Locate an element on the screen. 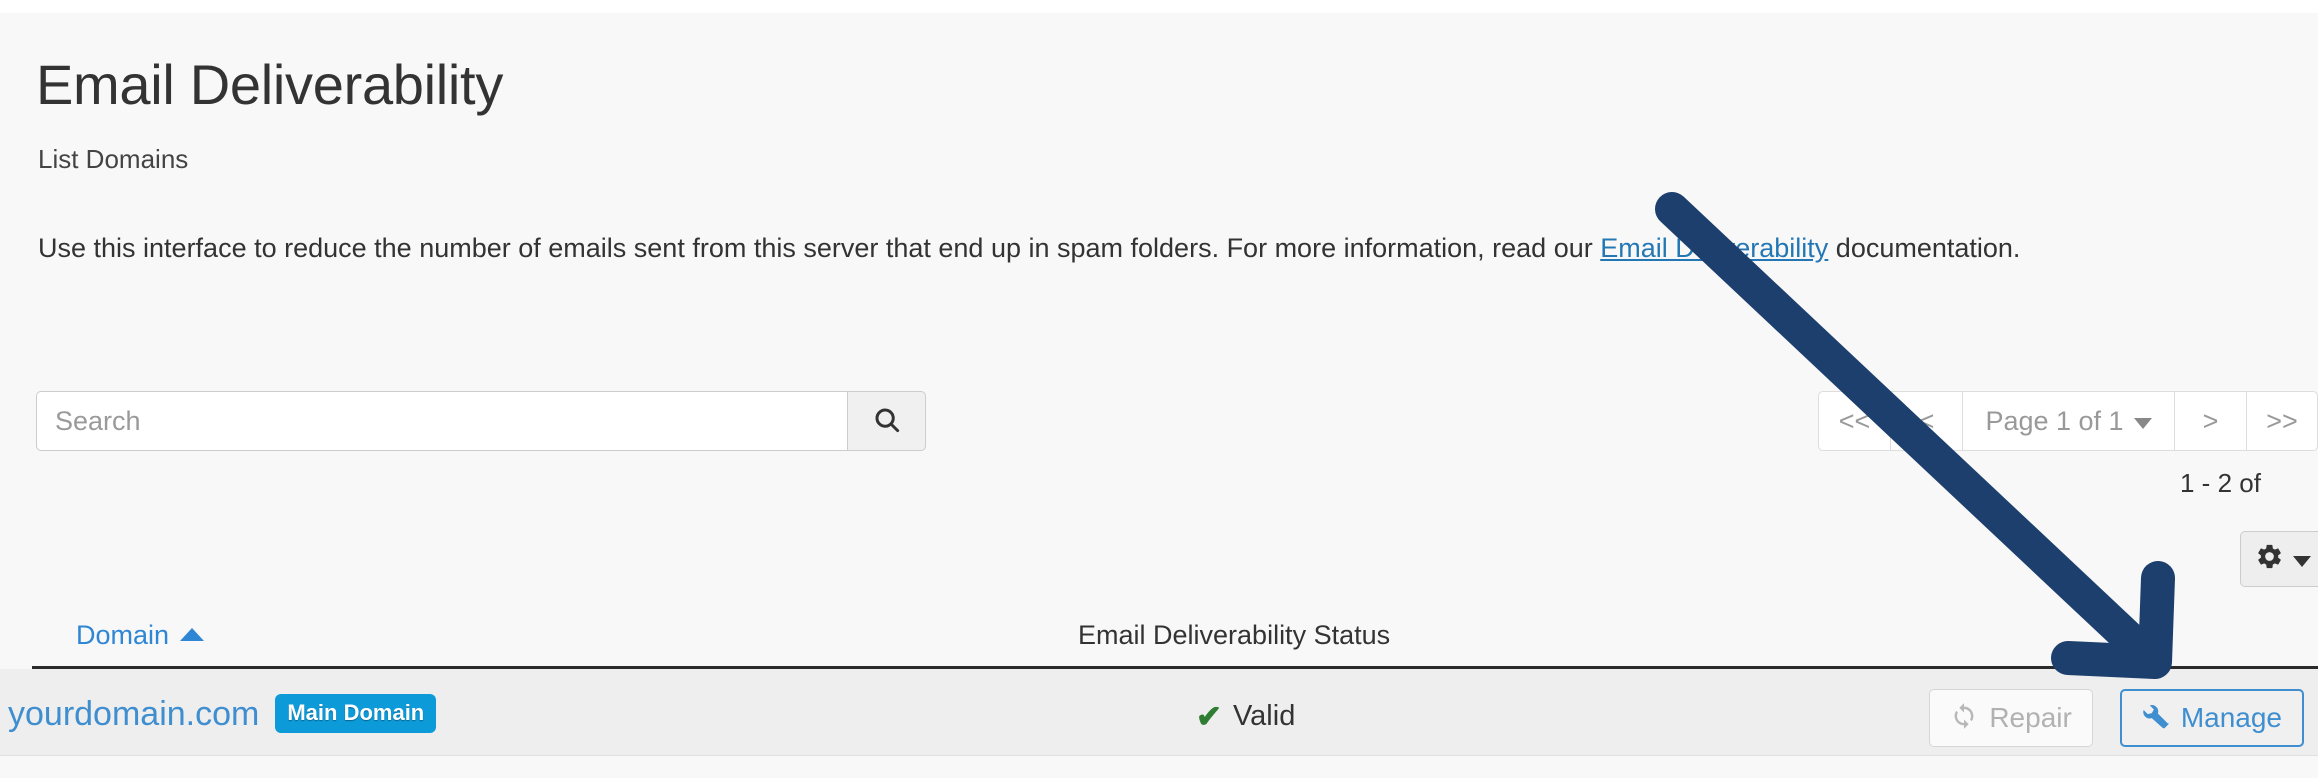 The width and height of the screenshot is (2318, 778). pagination-last-button: >> is located at coordinates (2282, 421).